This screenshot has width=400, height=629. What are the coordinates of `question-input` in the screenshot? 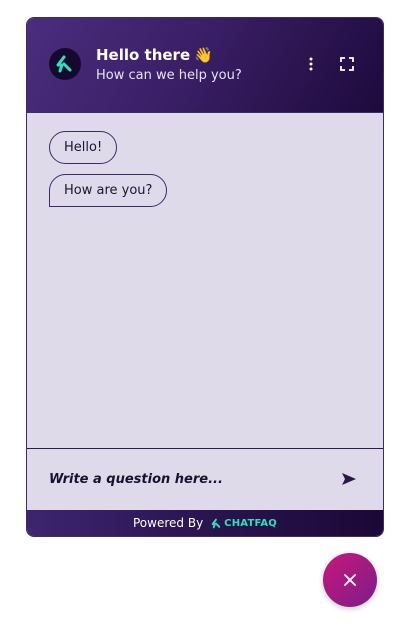 It's located at (179, 479).